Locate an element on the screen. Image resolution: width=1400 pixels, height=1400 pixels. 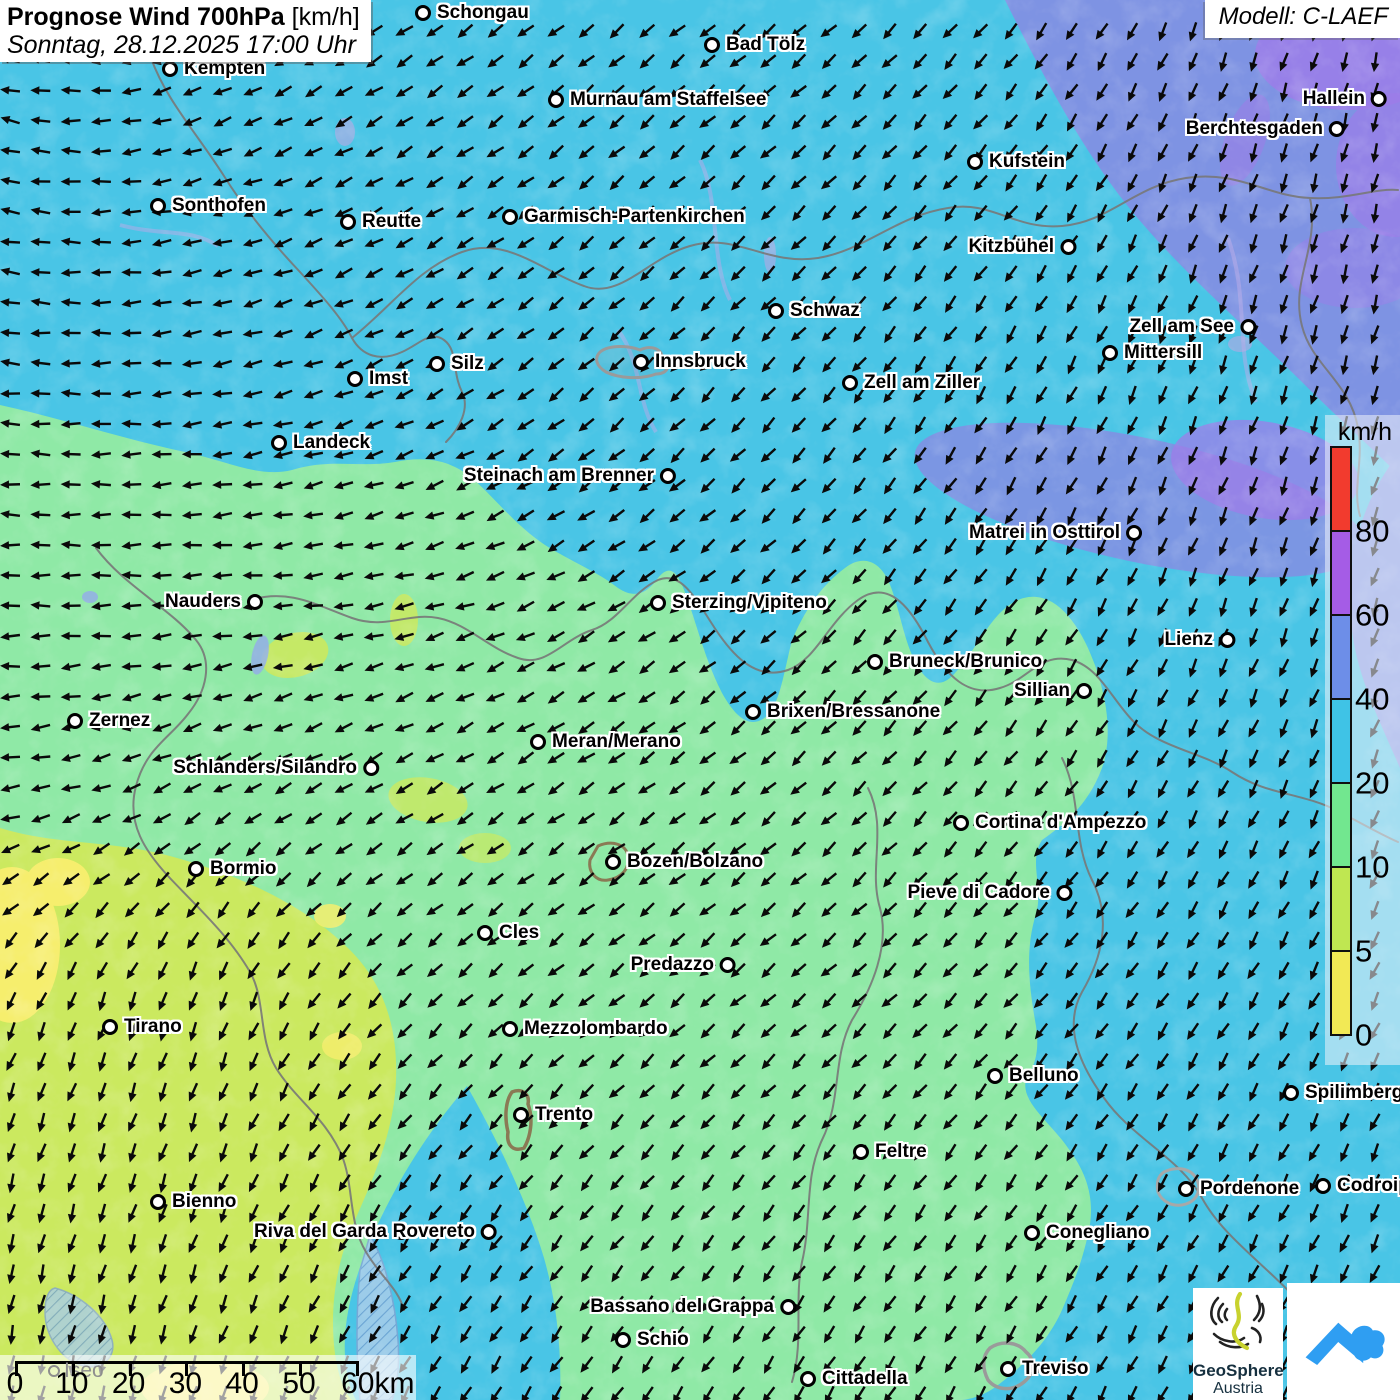
city-mittersill: Mittersill is located at coordinates (1152, 353).